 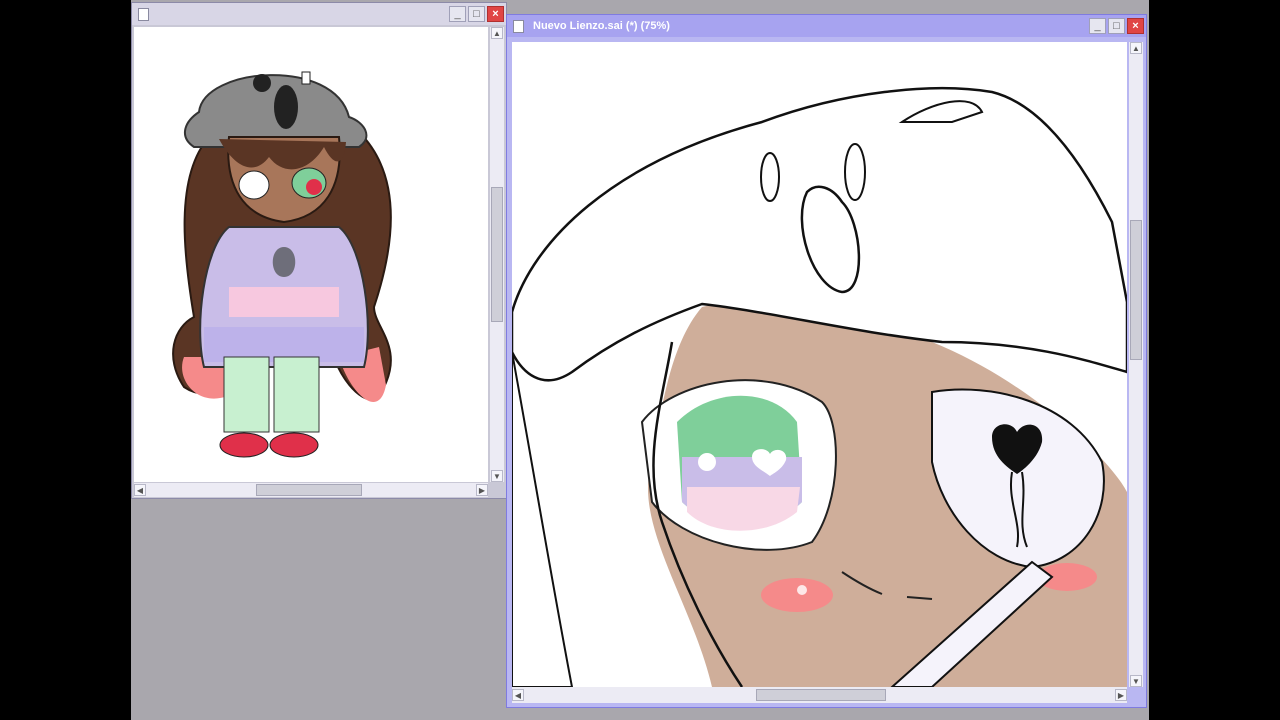 I want to click on main-window-title: Nuevo Lienzo.sai (*) (75%), so click(x=601, y=26).